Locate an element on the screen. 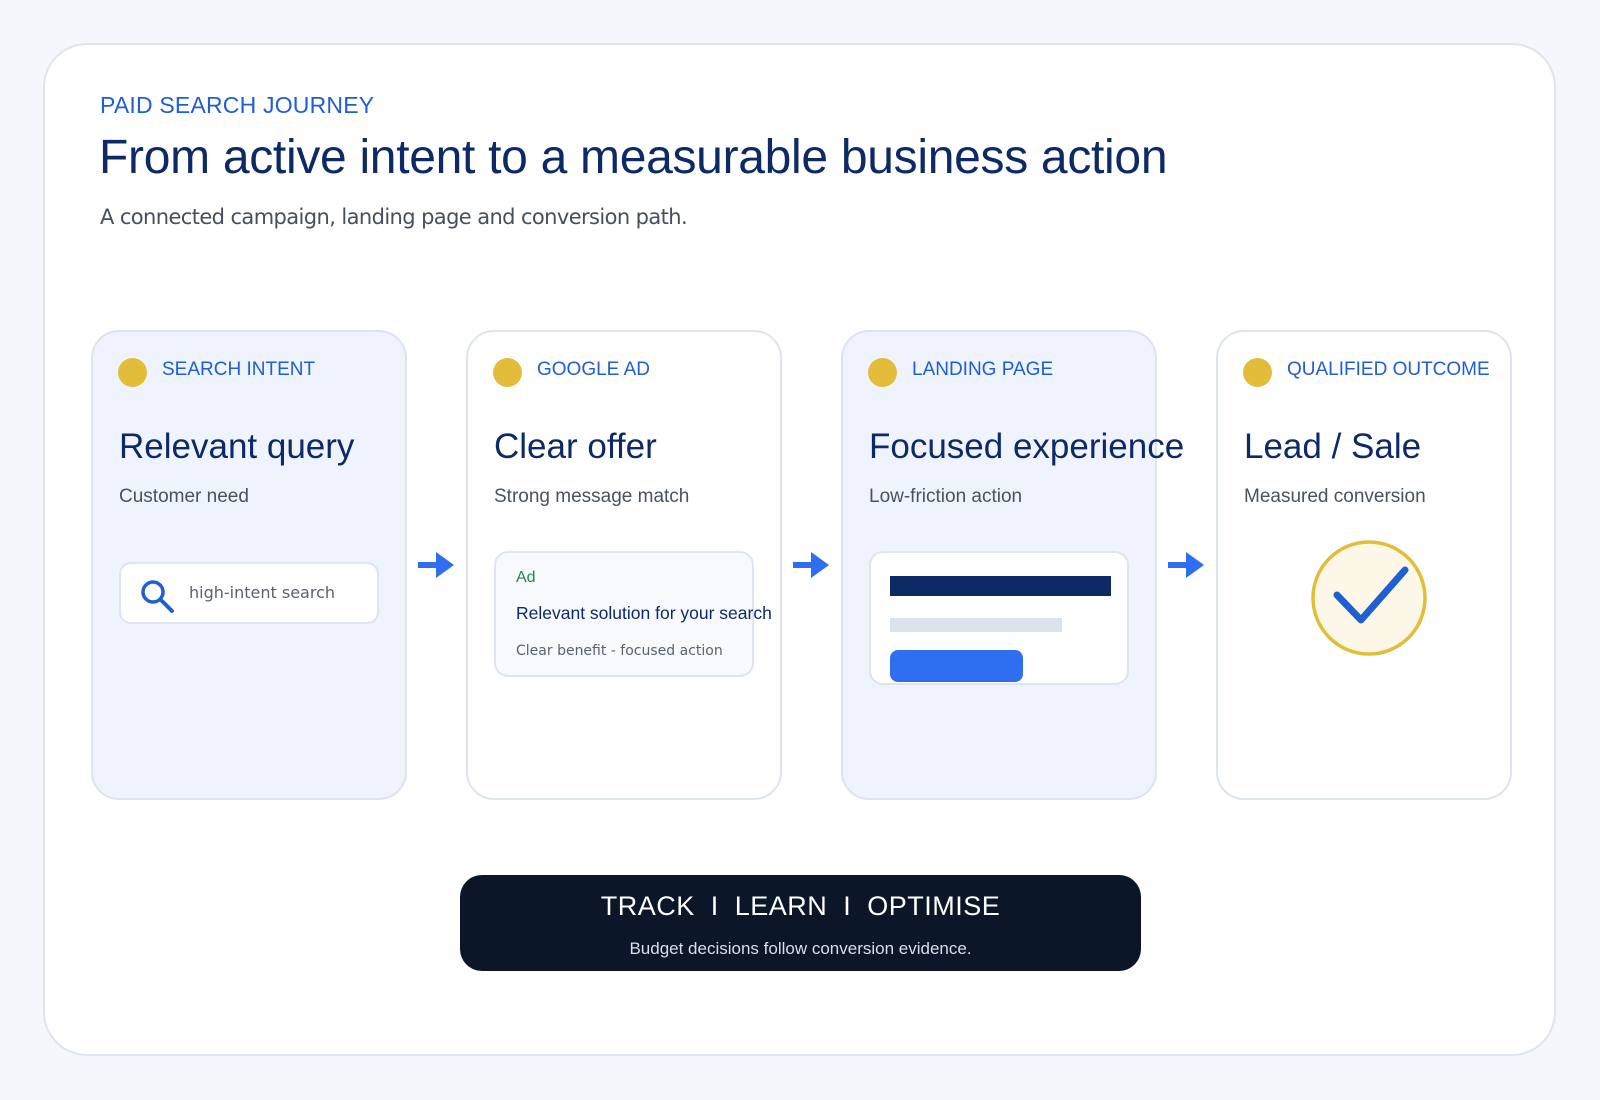 This screenshot has width=1600, height=1100. step-tag: SEARCH INTENT is located at coordinates (239, 369).